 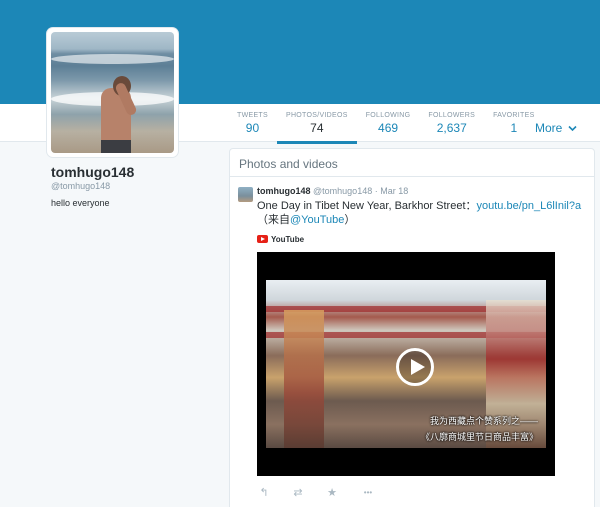 I want to click on video-subtitle: 我为西藏点个赞系列之——, so click(x=483, y=421).